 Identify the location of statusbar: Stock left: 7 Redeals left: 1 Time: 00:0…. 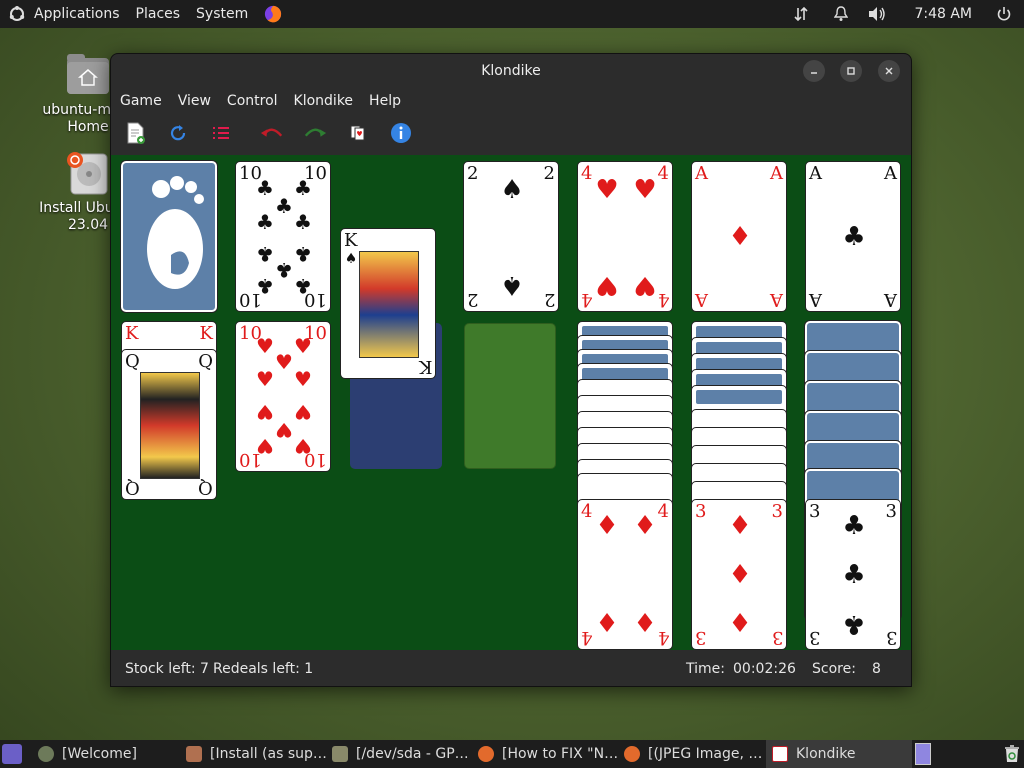
(511, 668).